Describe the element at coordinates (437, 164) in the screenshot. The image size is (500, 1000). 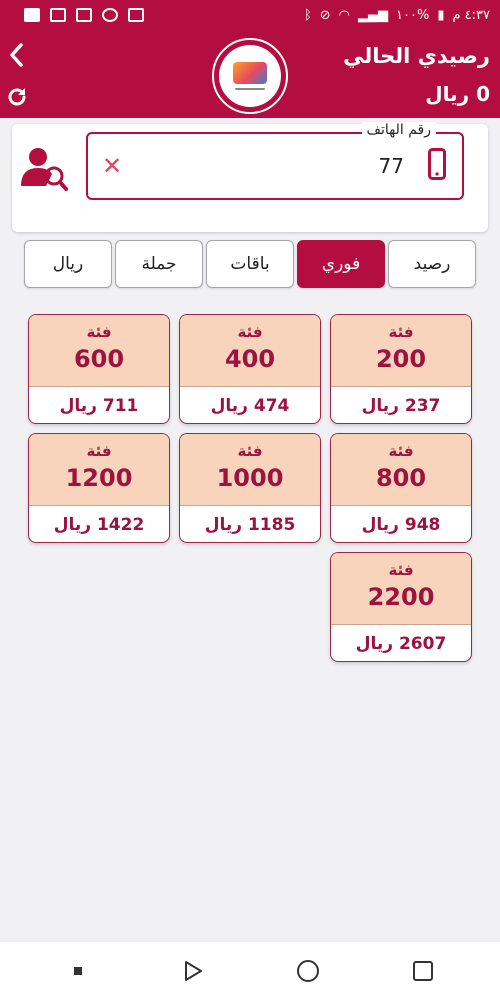
I see `mobile-phone-icon` at that location.